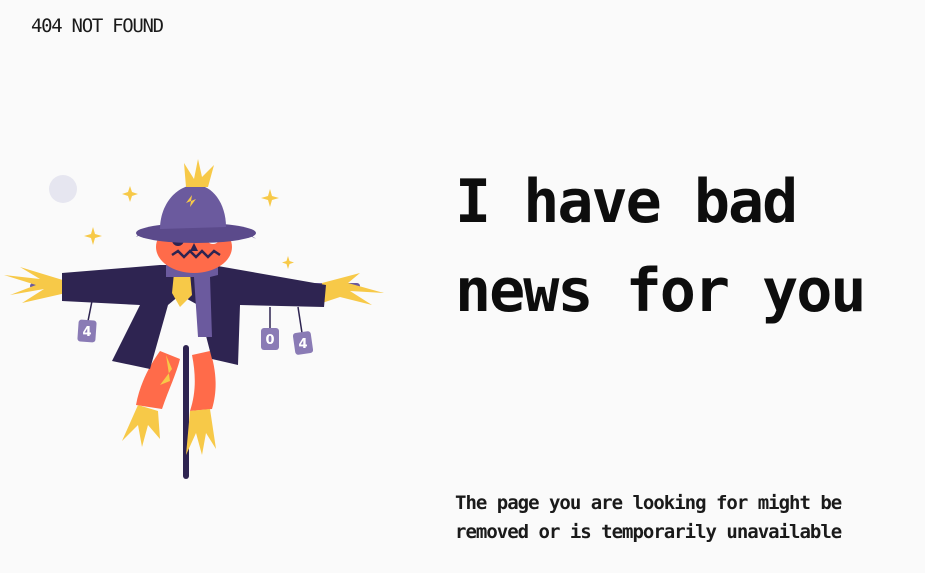 The height and width of the screenshot is (573, 925). What do you see at coordinates (660, 246) in the screenshot?
I see `page-headline: I have bad news for you` at bounding box center [660, 246].